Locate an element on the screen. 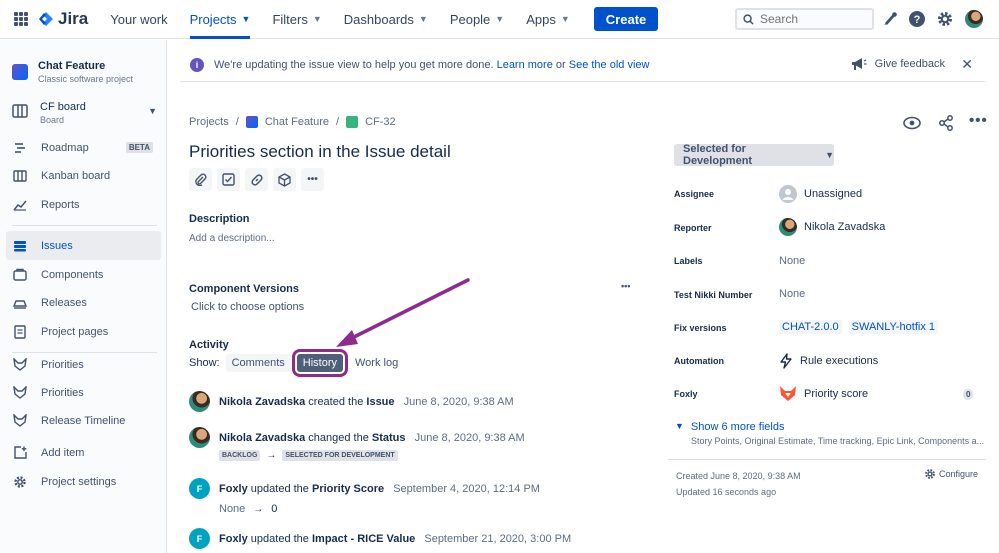  tab-history: History is located at coordinates (320, 363).